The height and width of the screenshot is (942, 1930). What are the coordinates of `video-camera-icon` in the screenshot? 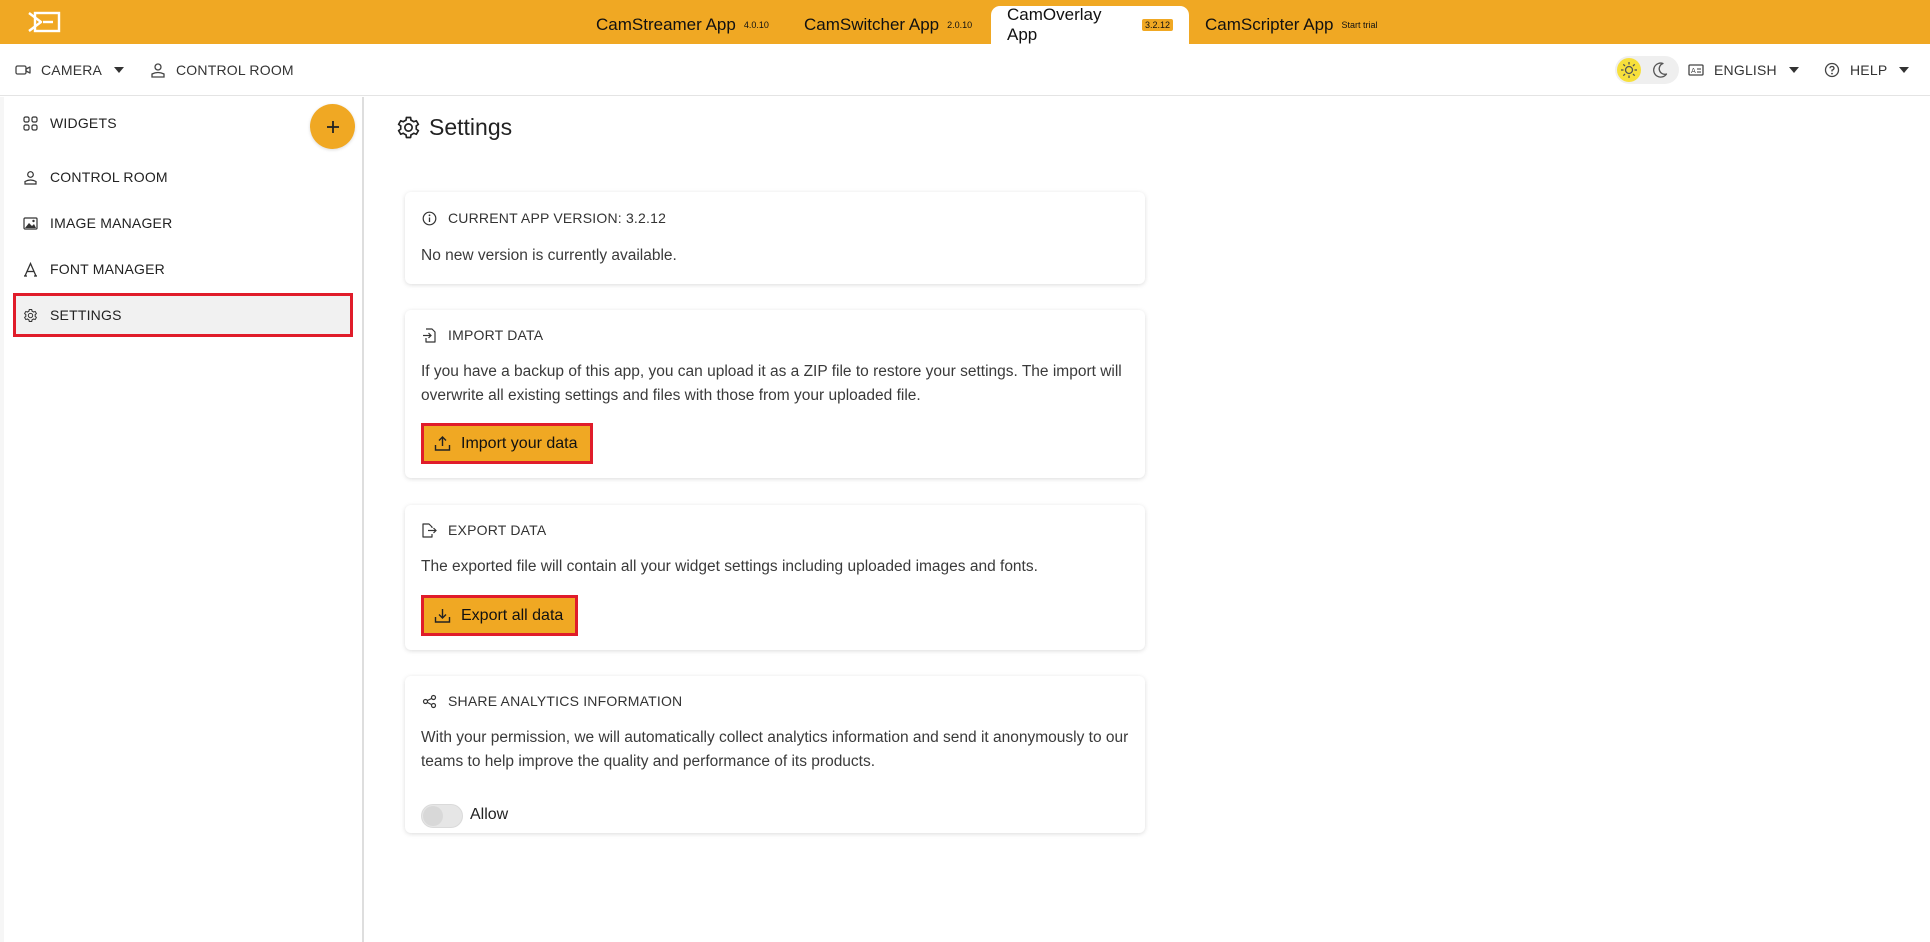 It's located at (23, 70).